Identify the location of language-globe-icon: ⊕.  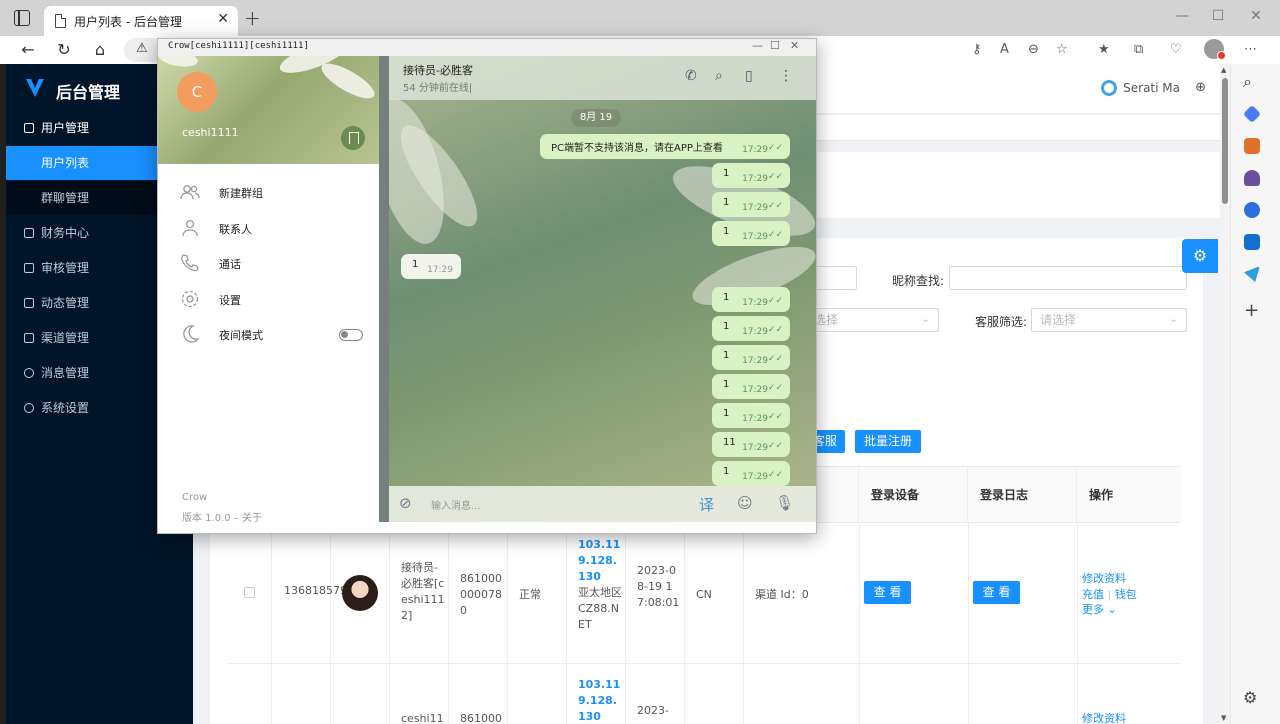
(1200, 87).